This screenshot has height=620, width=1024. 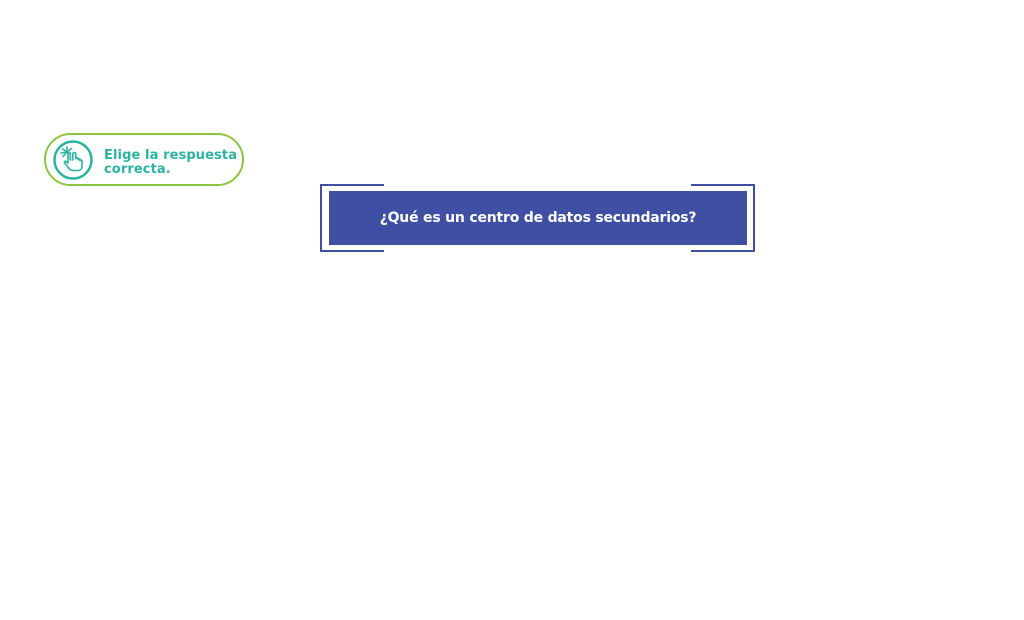 I want to click on frame-corner-bottom-left, so click(x=352, y=251).